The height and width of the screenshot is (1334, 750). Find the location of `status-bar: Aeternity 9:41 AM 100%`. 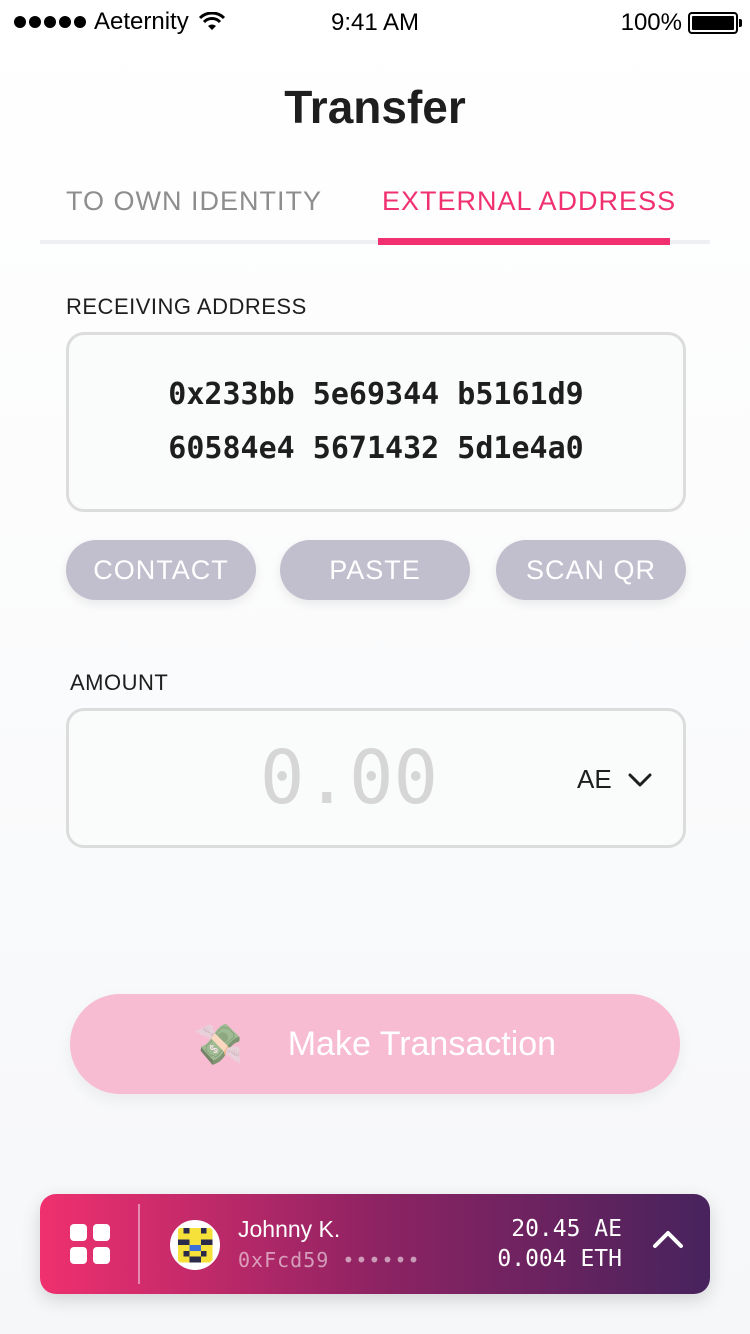

status-bar: Aeternity 9:41 AM 100% is located at coordinates (375, 22).